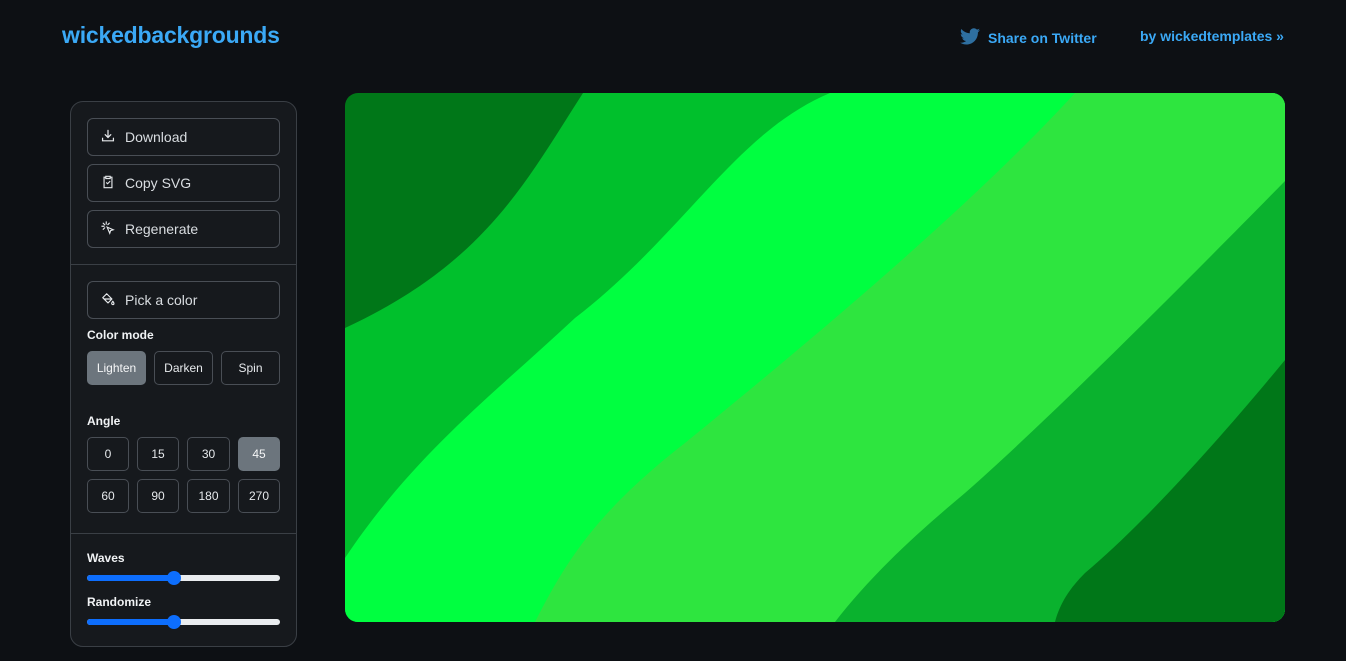 The image size is (1346, 661). I want to click on waves-label: Waves, so click(106, 558).